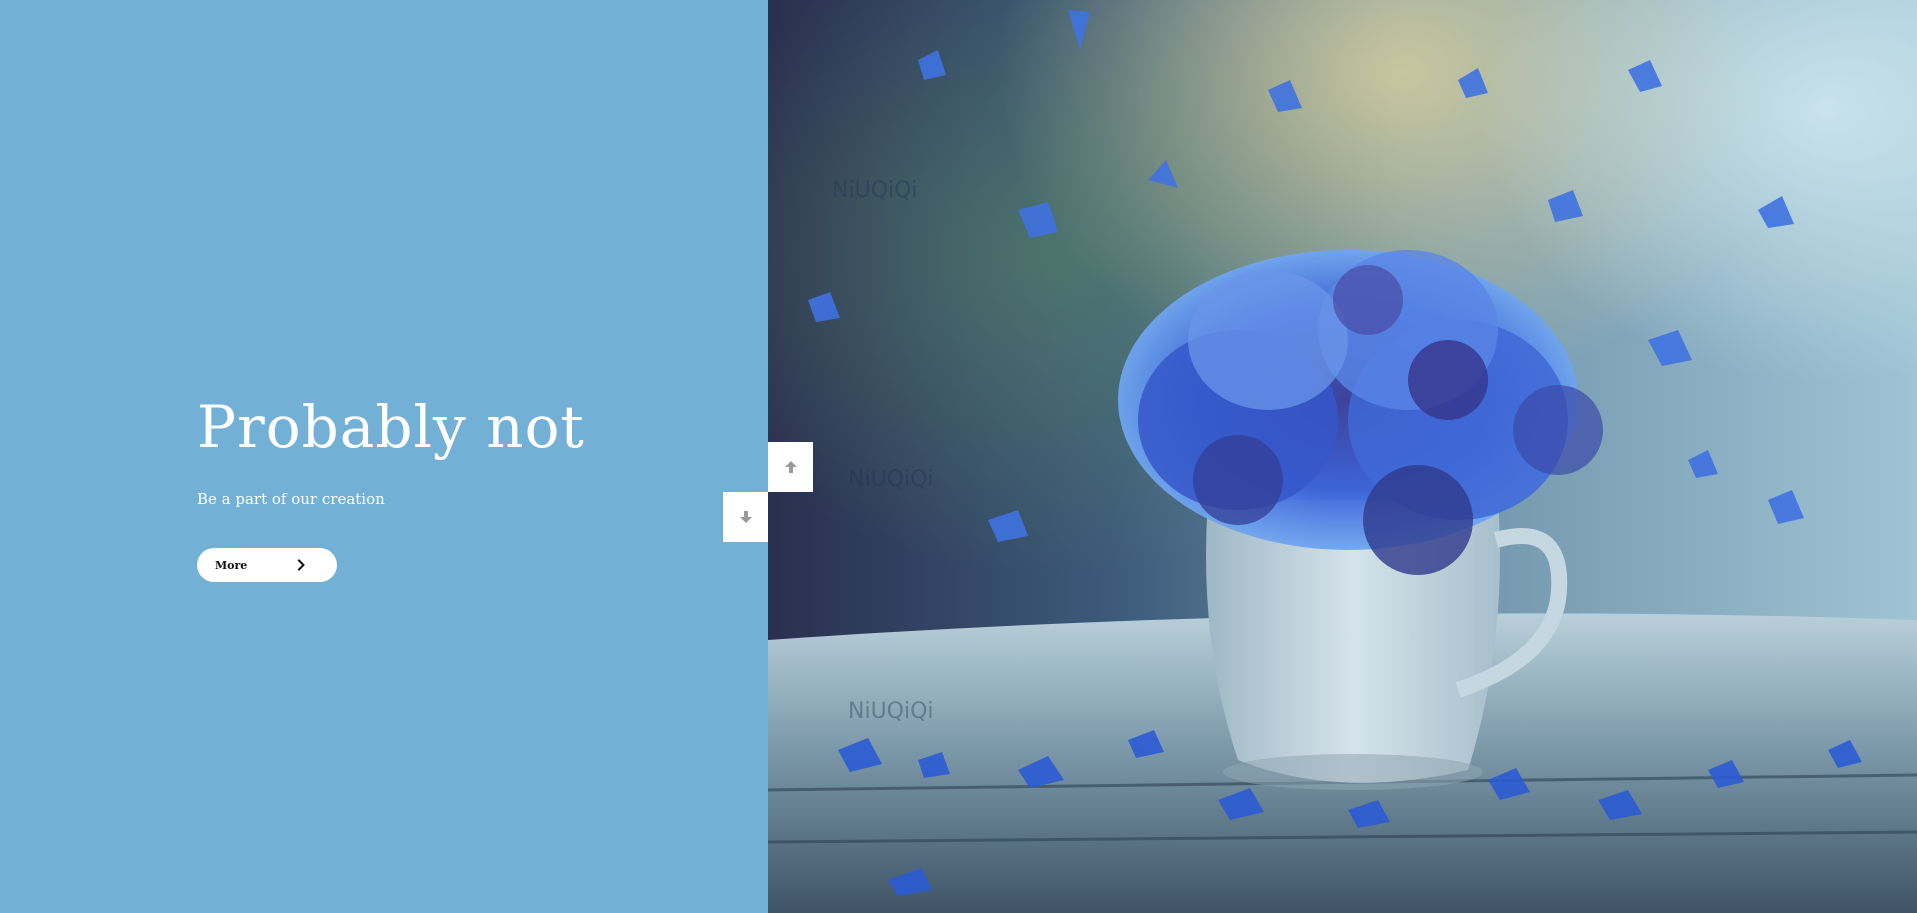 This screenshot has width=1917, height=913. What do you see at coordinates (391, 427) in the screenshot?
I see `hero-title: Probably not` at bounding box center [391, 427].